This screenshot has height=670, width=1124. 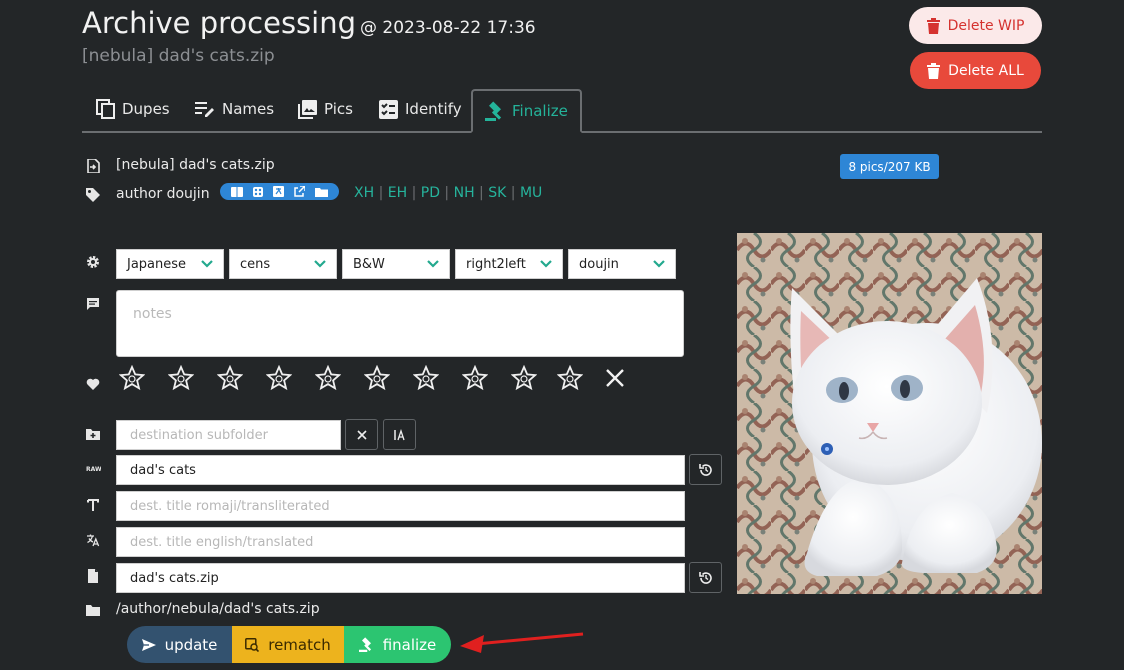 I want to click on update-button: update, so click(x=179, y=644).